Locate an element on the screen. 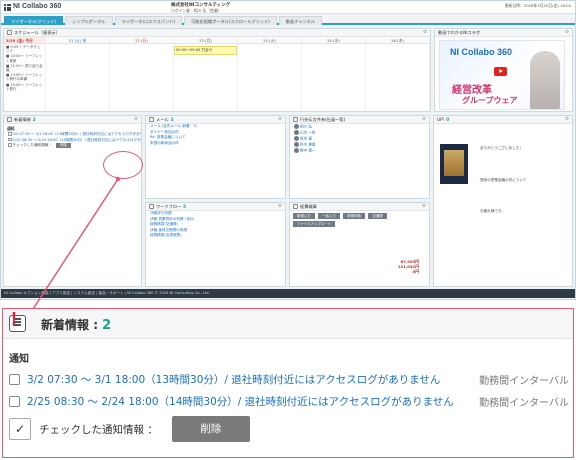 The height and width of the screenshot is (460, 576). expense-bulk-button: 一括入力 is located at coordinates (329, 216).